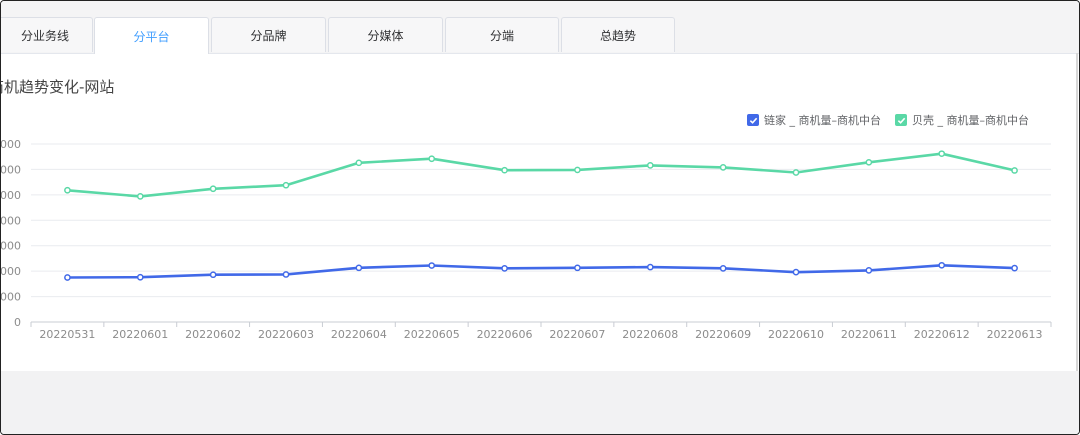 Image resolution: width=1080 pixels, height=435 pixels. I want to click on tab-overall-trend: 总趋势, so click(618, 34).